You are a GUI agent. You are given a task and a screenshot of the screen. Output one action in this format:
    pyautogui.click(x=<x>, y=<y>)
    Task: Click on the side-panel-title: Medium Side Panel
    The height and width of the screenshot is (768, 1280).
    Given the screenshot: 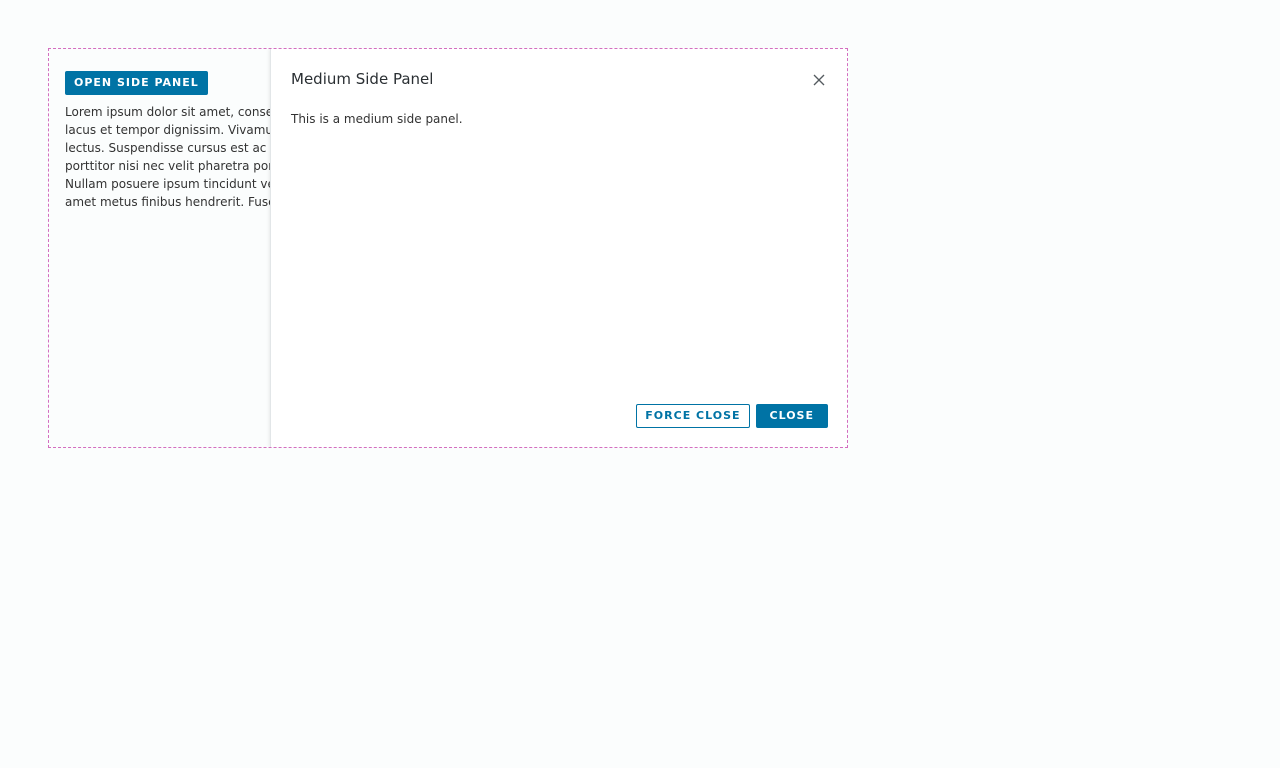 What is the action you would take?
    pyautogui.click(x=362, y=79)
    